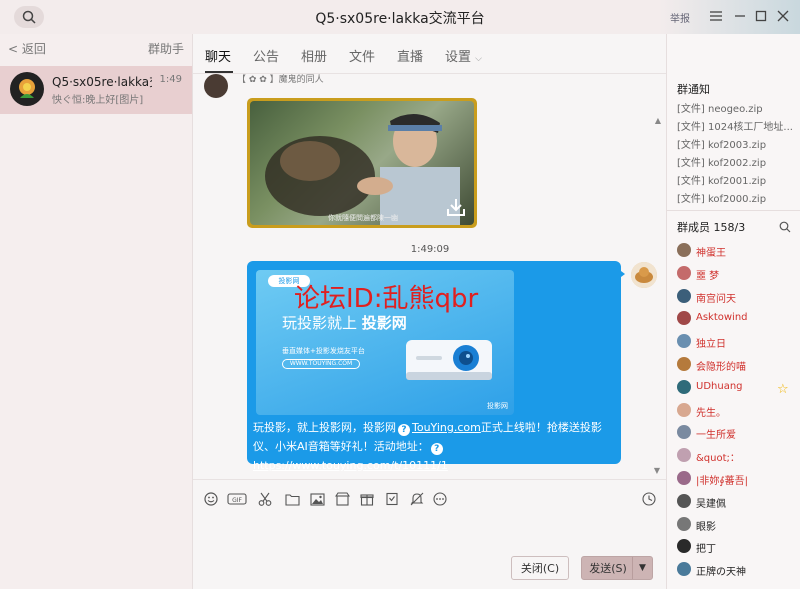 The image size is (800, 589). Describe the element at coordinates (446, 427) in the screenshot. I see `touying-link: TouYing.com` at that location.